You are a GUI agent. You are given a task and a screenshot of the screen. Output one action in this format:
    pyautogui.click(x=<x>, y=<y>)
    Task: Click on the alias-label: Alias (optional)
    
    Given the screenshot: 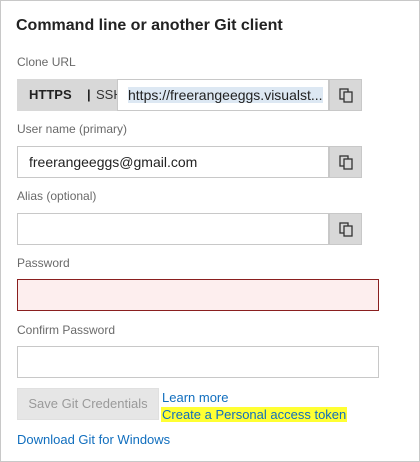 What is the action you would take?
    pyautogui.click(x=57, y=196)
    